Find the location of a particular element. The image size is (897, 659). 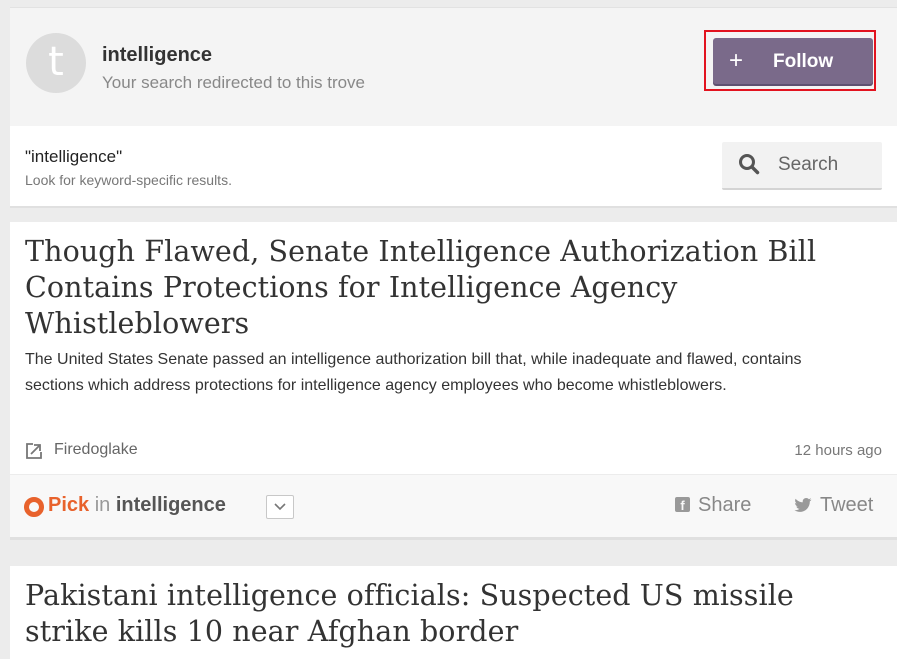

keyword-query: "intelligence" is located at coordinates (74, 156).